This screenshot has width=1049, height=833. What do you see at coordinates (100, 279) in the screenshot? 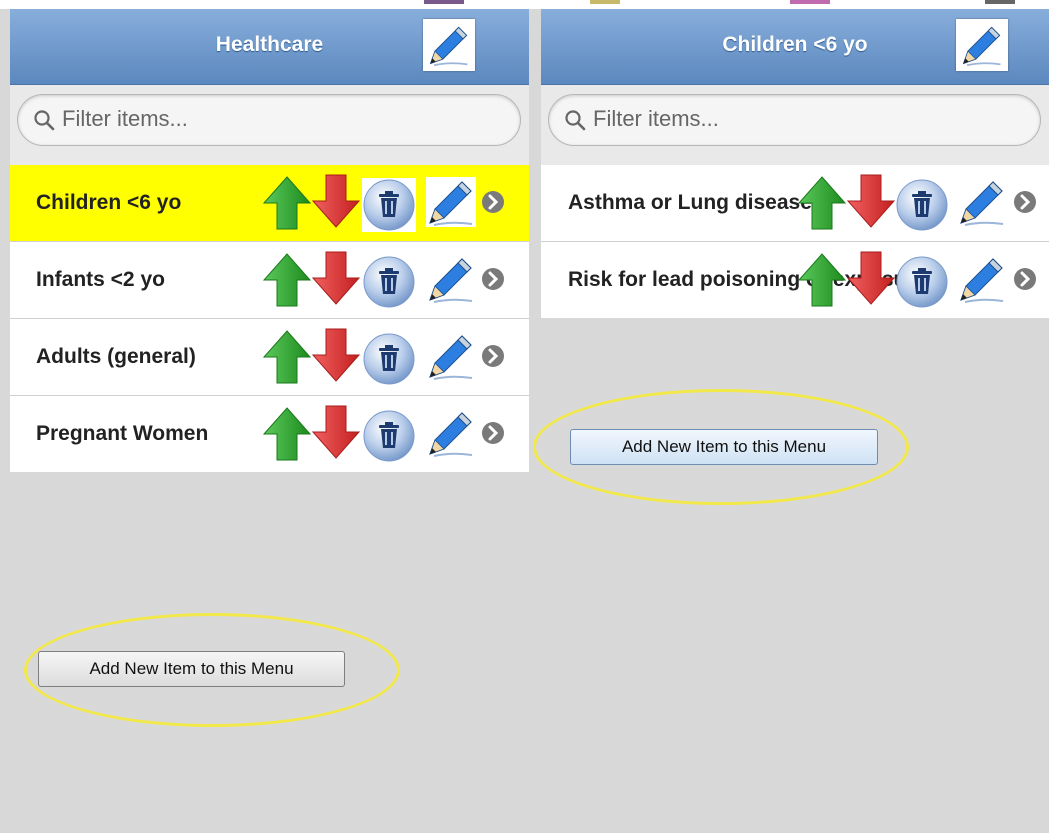
I see `list-item-label: Infants <2 yo` at bounding box center [100, 279].